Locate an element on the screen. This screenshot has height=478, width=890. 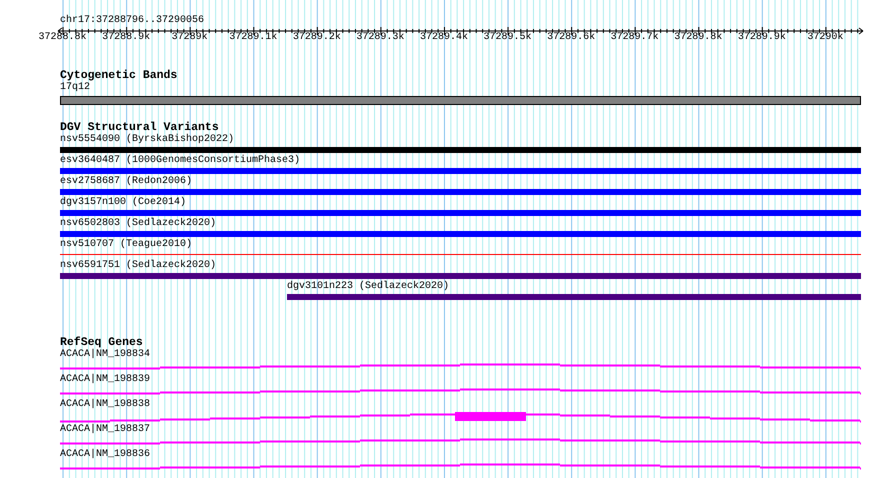
feature-label: dgv3157n100 (Coe2014) is located at coordinates (123, 203).